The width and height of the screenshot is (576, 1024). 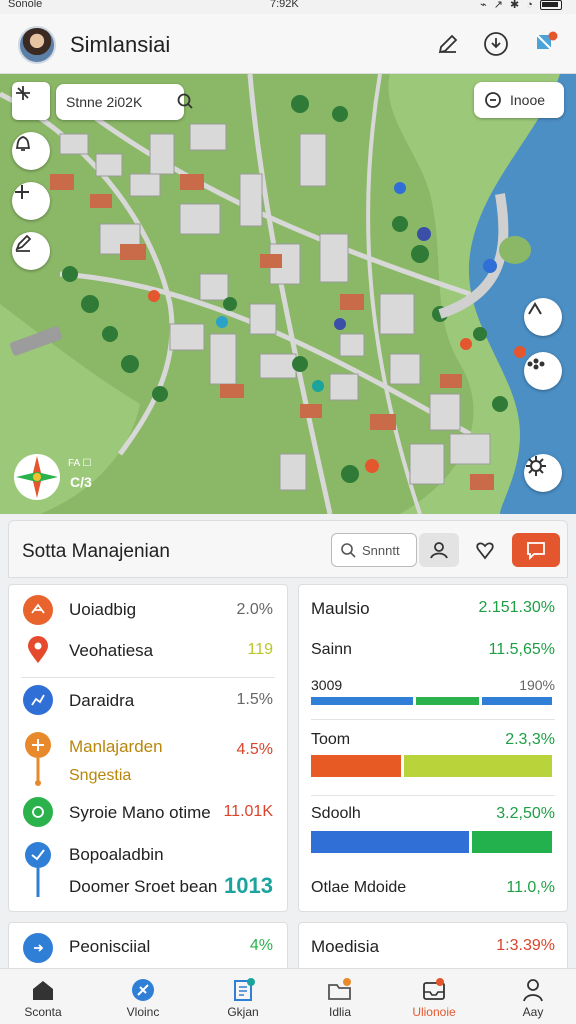 What do you see at coordinates (327, 685) in the screenshot?
I see `metric-label: 3009` at bounding box center [327, 685].